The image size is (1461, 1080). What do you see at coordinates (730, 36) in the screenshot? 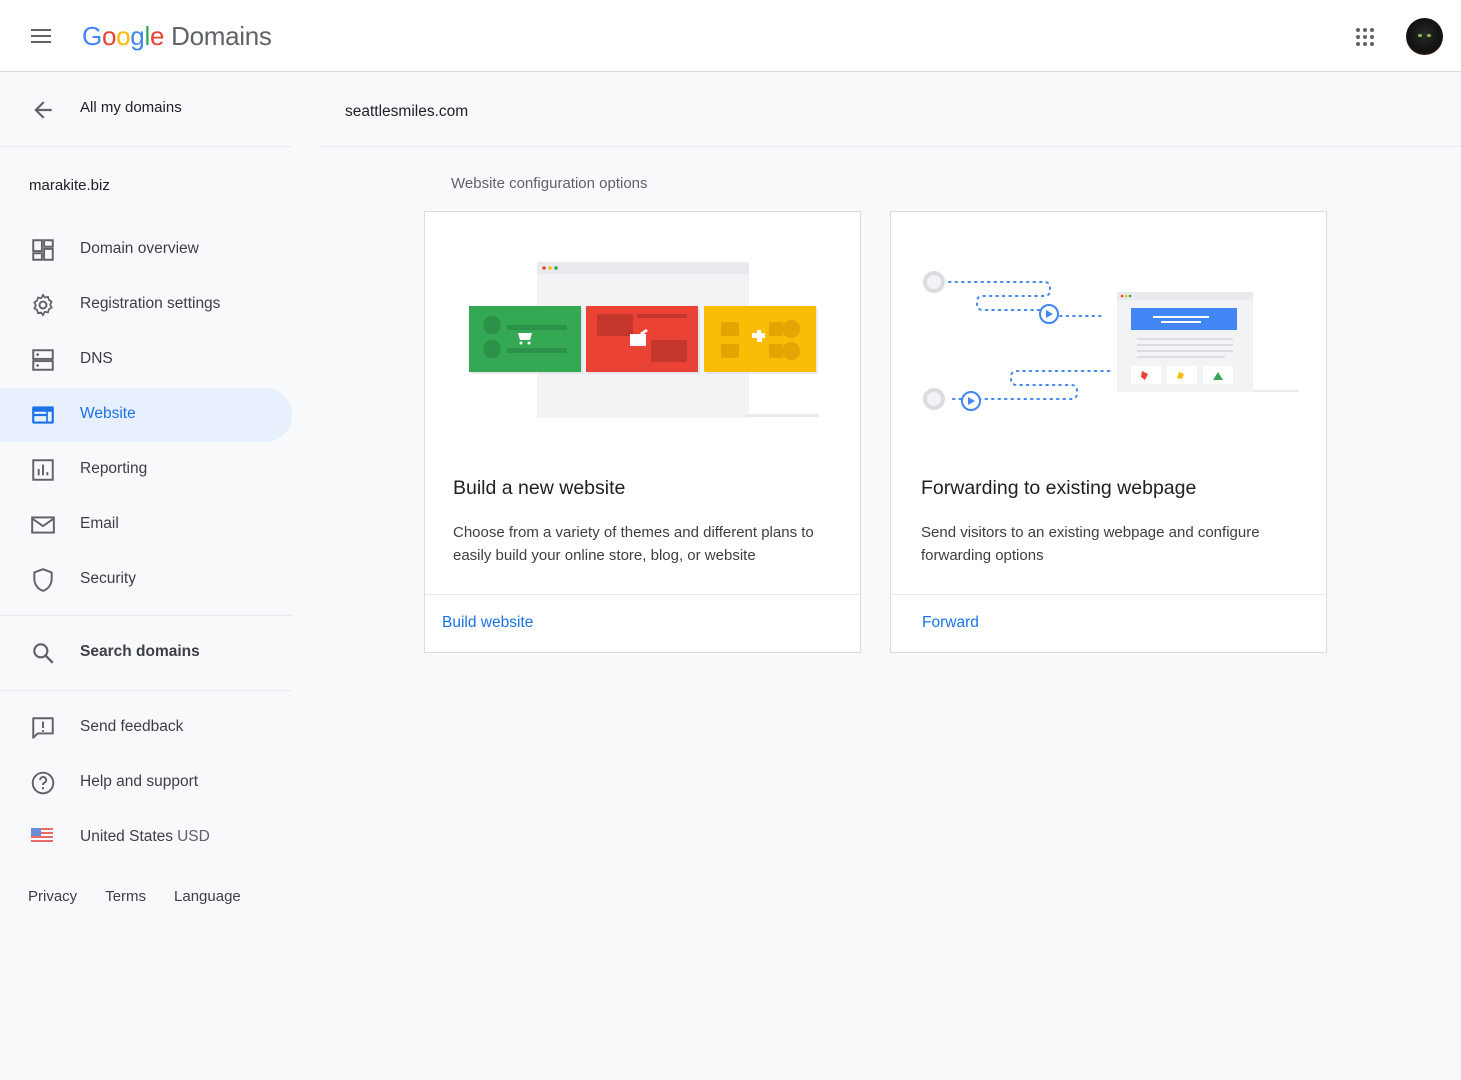
I see `top-app-bar: Google Domains` at bounding box center [730, 36].